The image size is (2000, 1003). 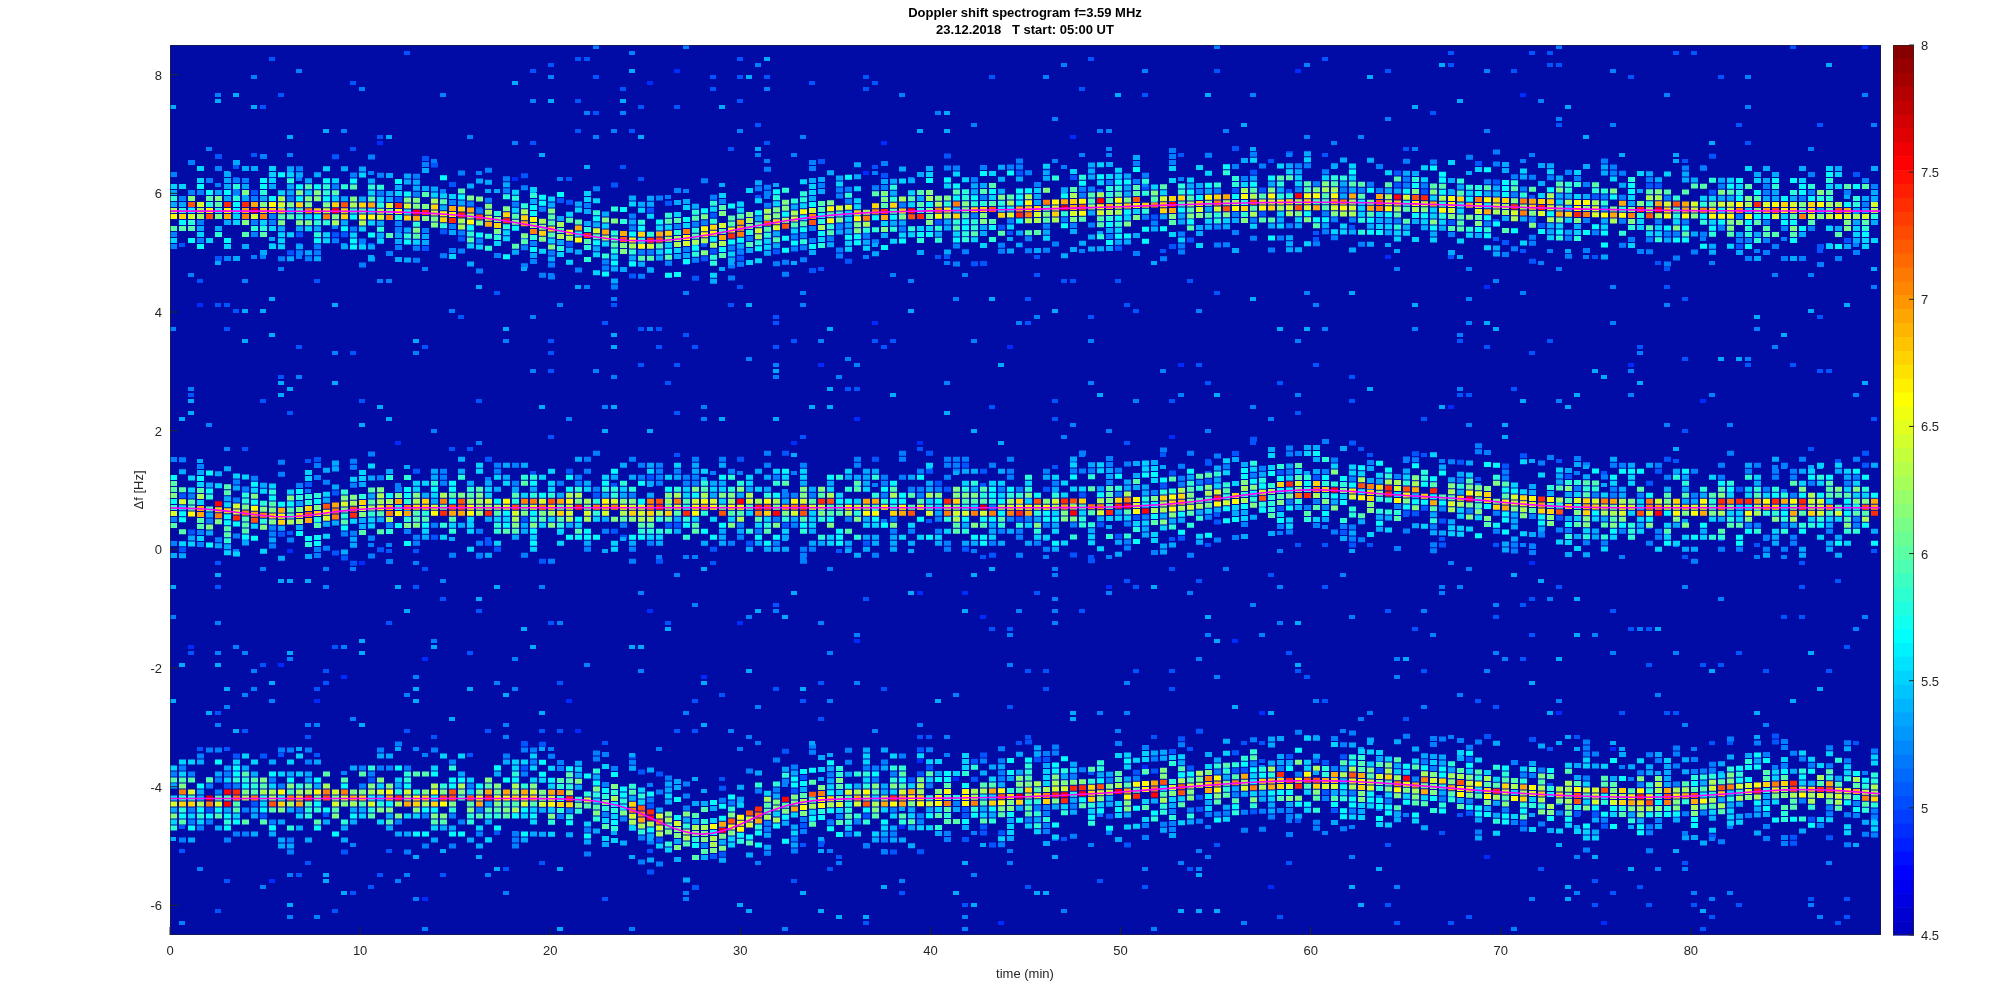 I want to click on colorbar-tick-label: 5.5, so click(x=1930, y=681).